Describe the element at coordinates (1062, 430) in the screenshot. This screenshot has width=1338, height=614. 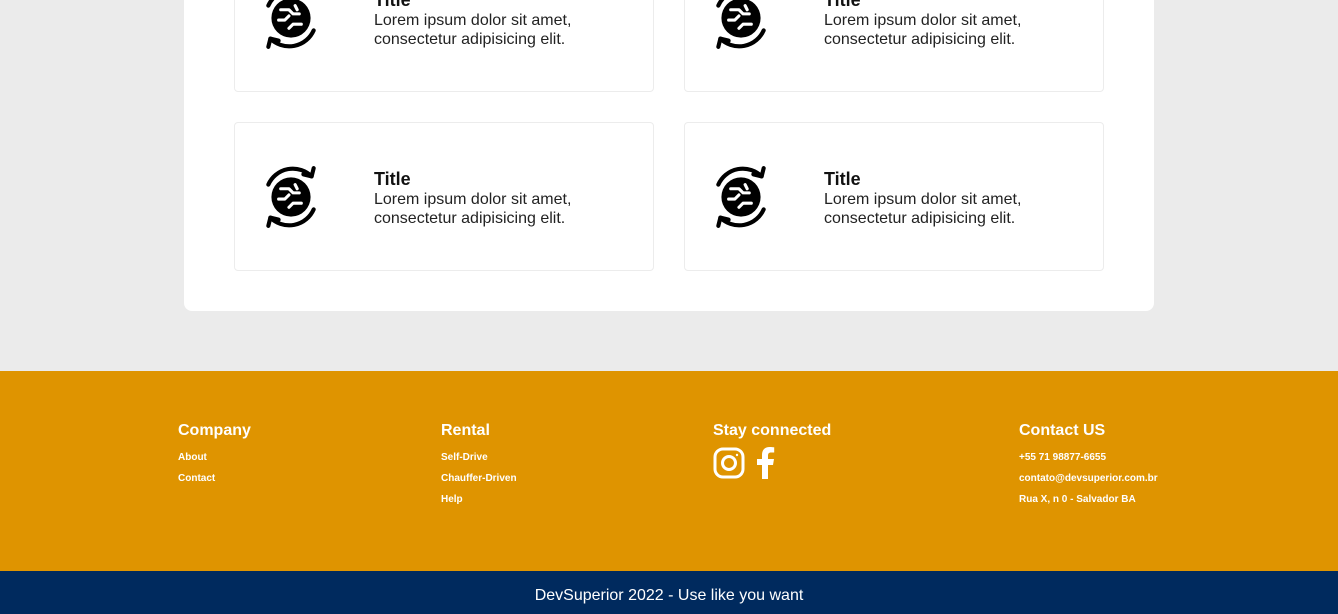
I see `footer-contact-heading: Contact US` at that location.